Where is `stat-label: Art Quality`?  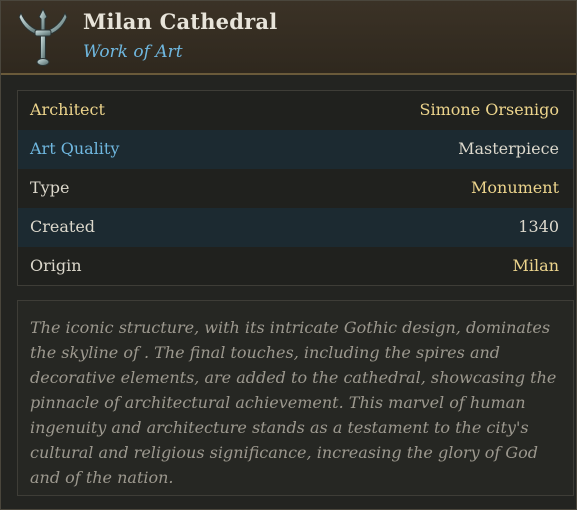
stat-label: Art Quality is located at coordinates (74, 148).